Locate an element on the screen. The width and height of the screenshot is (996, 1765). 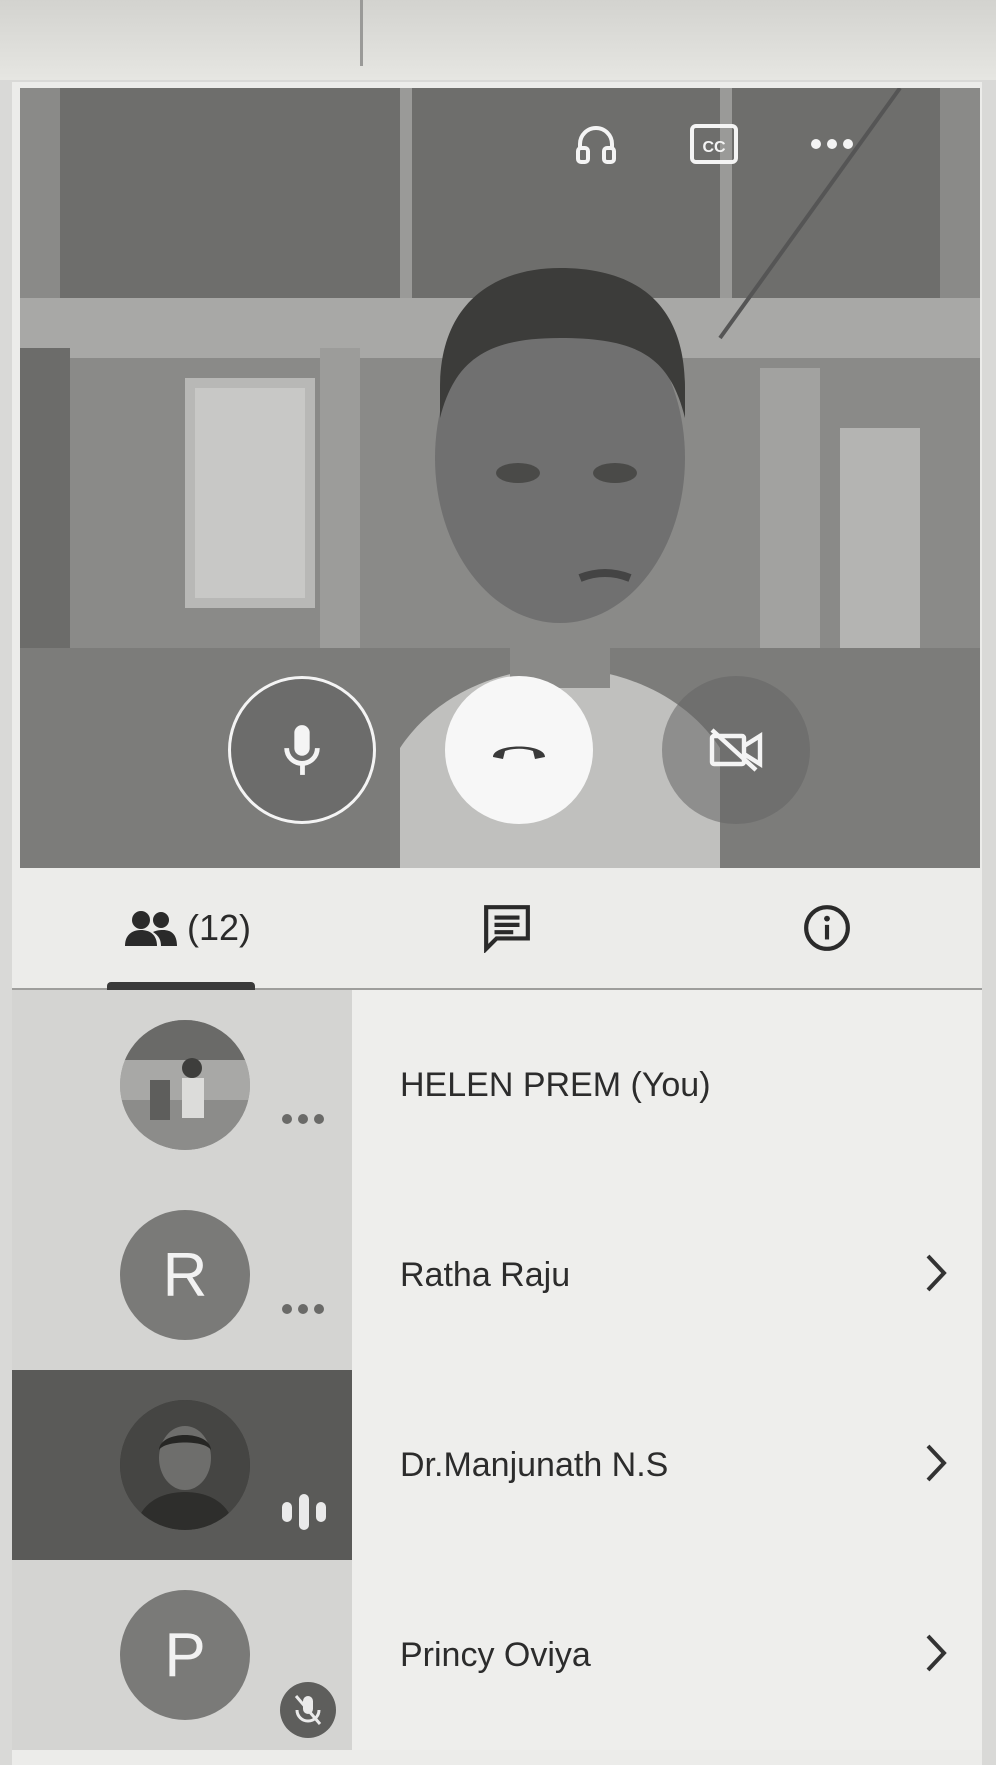
closed-captions-icon: CC is located at coordinates (714, 144).